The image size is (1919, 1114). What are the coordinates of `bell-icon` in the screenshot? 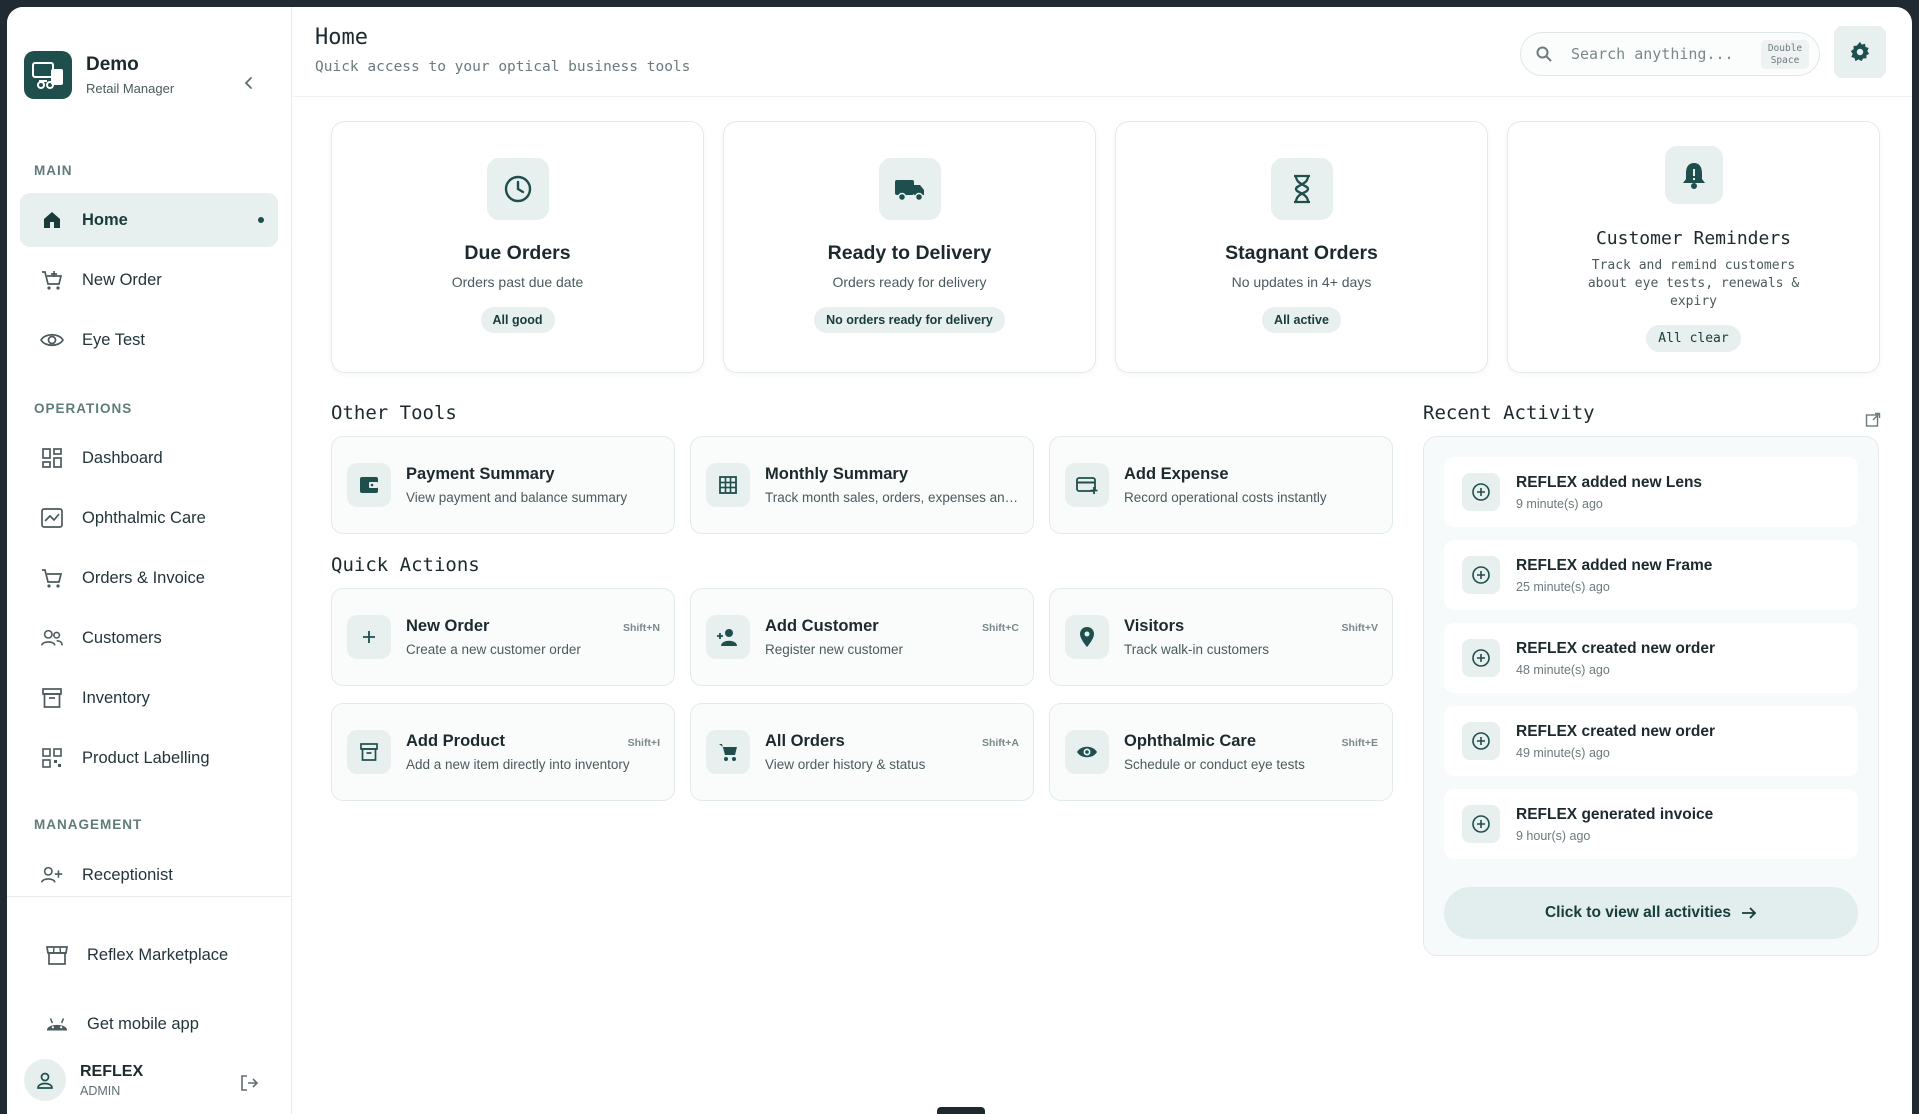 It's located at (1693, 175).